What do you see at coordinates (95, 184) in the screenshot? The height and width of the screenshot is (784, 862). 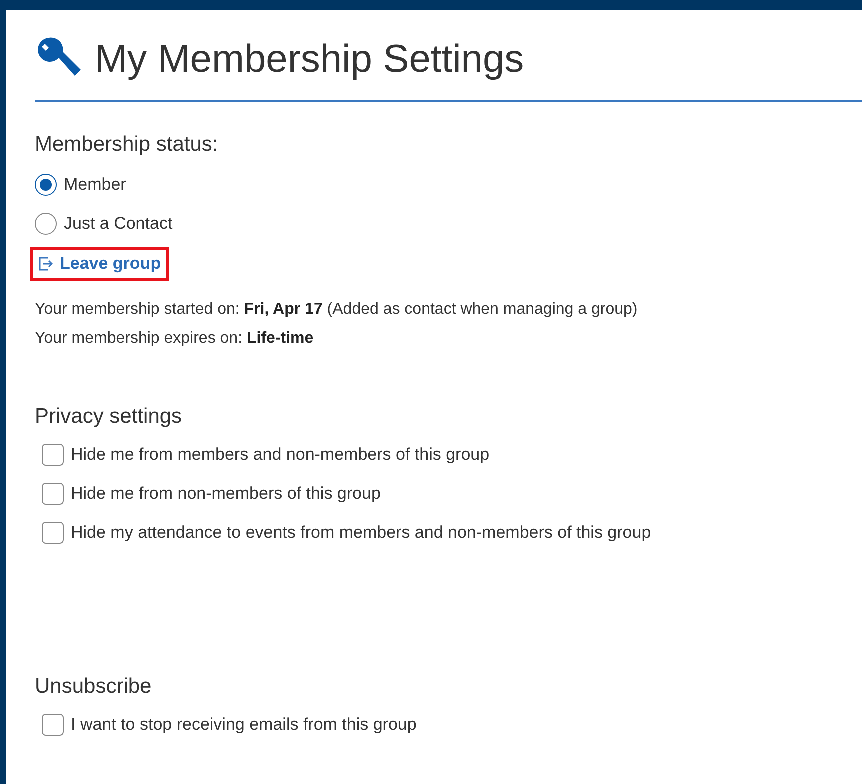 I see `radio-label: Member` at bounding box center [95, 184].